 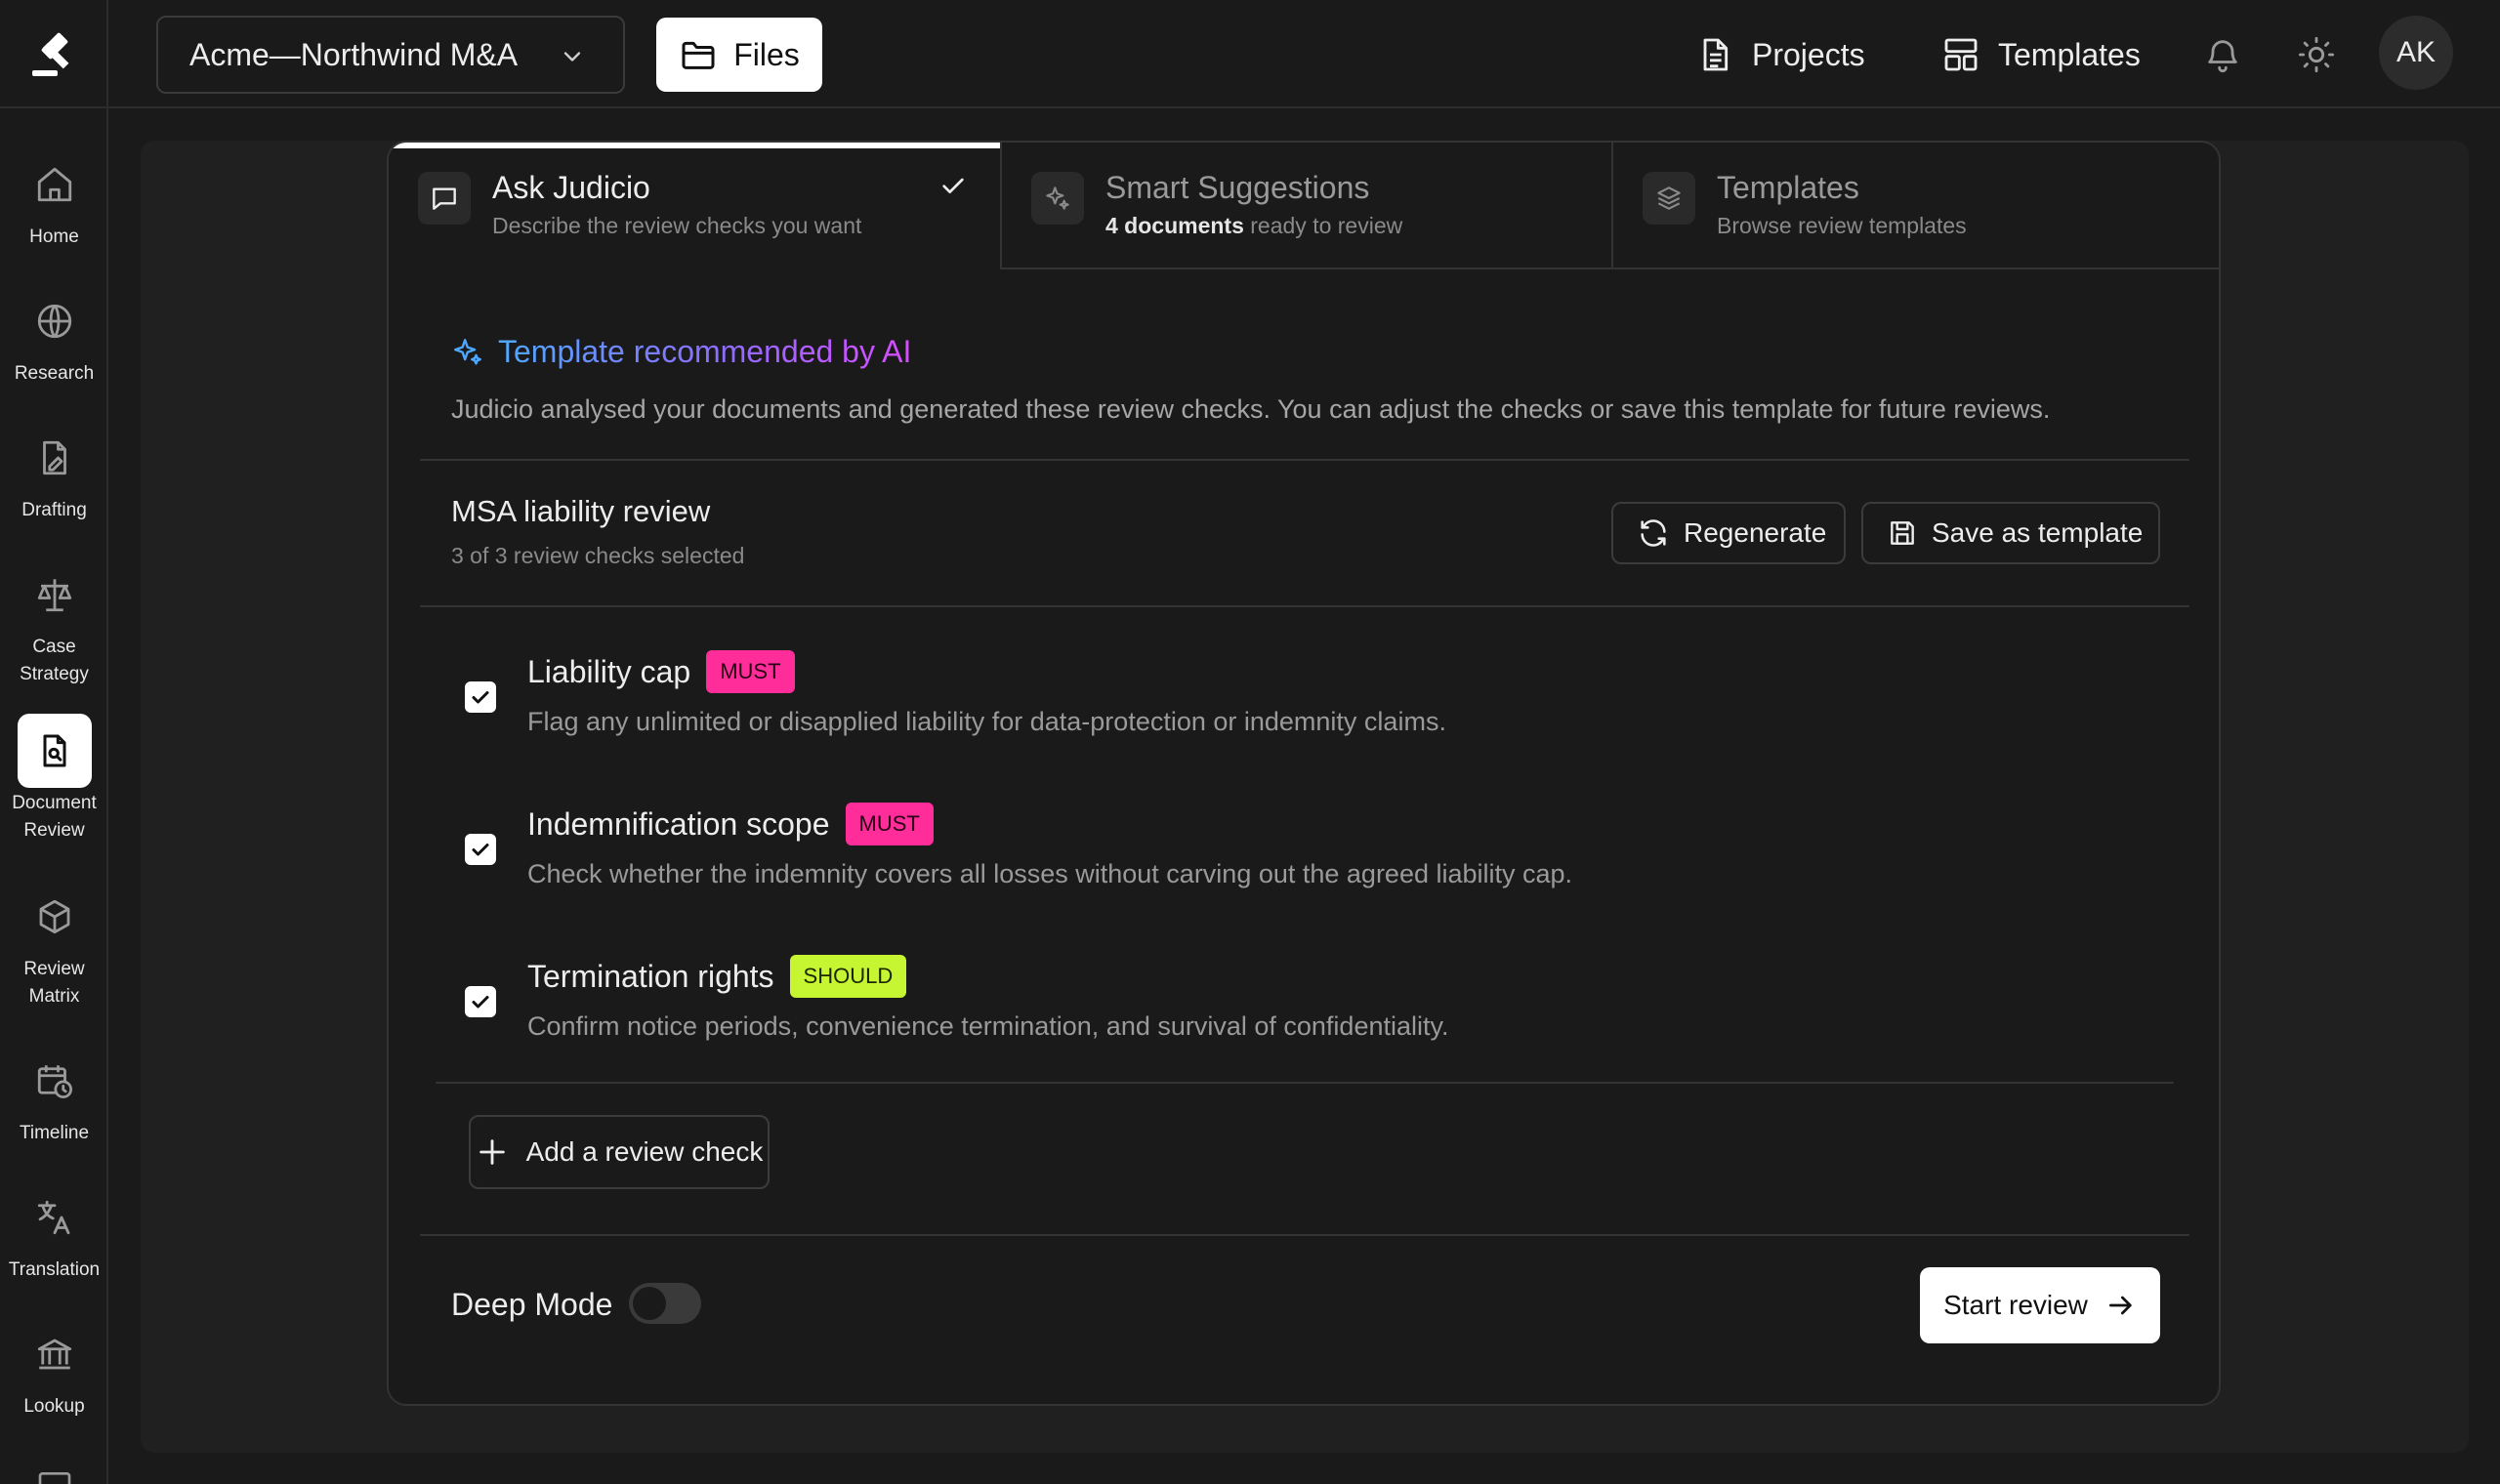 What do you see at coordinates (54, 945) in the screenshot?
I see `sidebar-item-review-matrix: Review Matrix` at bounding box center [54, 945].